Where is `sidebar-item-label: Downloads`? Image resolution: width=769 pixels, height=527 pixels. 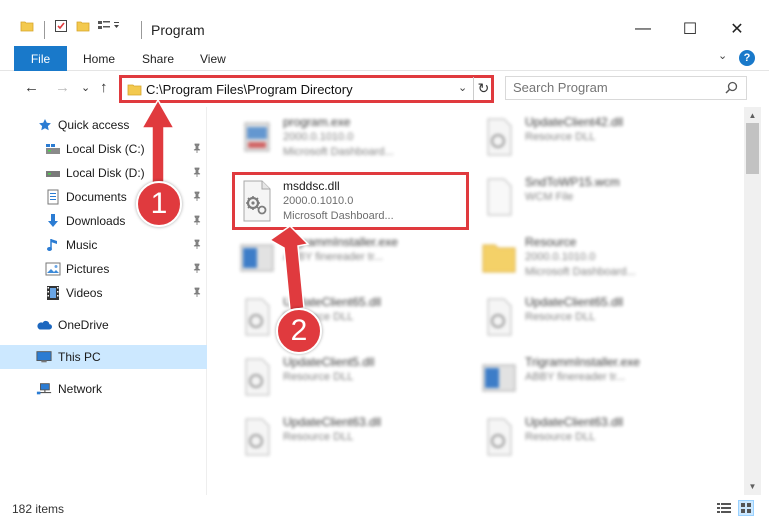 sidebar-item-label: Downloads is located at coordinates (96, 221).